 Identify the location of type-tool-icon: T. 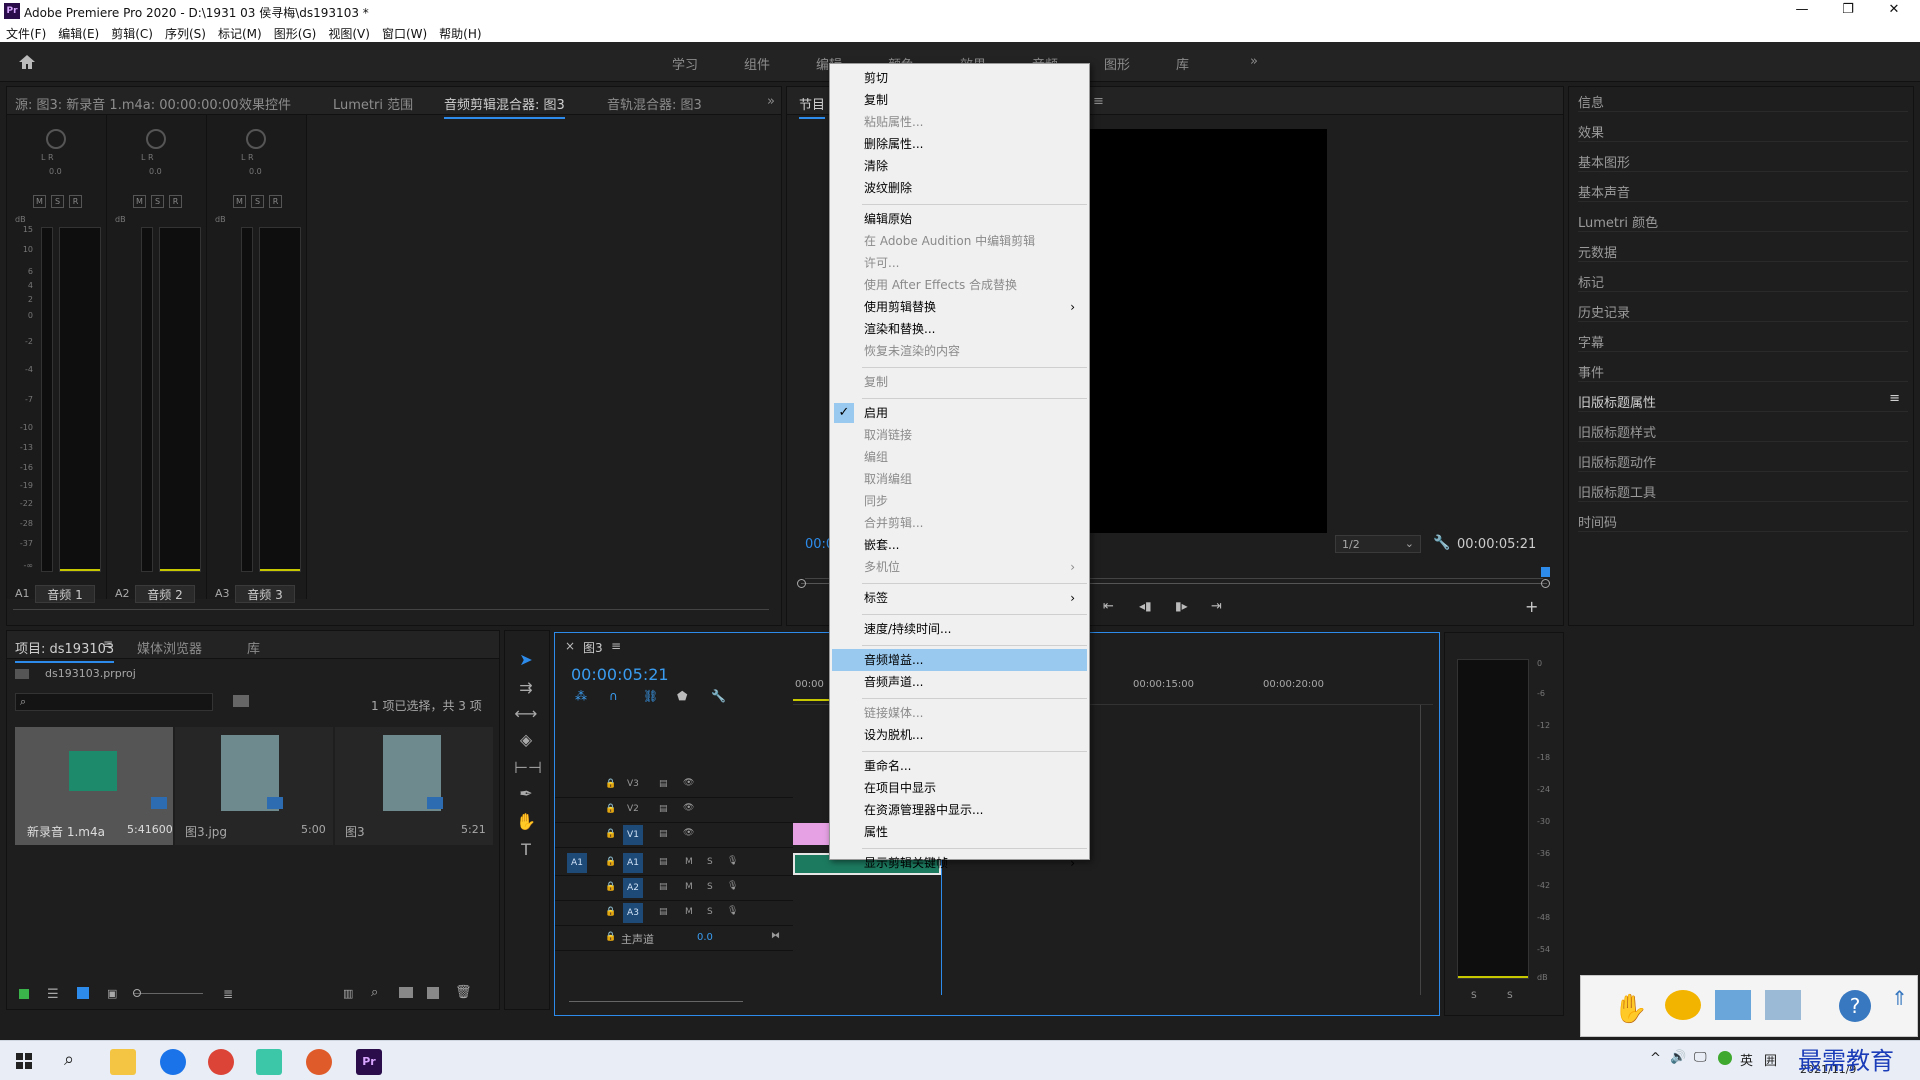
(526, 851).